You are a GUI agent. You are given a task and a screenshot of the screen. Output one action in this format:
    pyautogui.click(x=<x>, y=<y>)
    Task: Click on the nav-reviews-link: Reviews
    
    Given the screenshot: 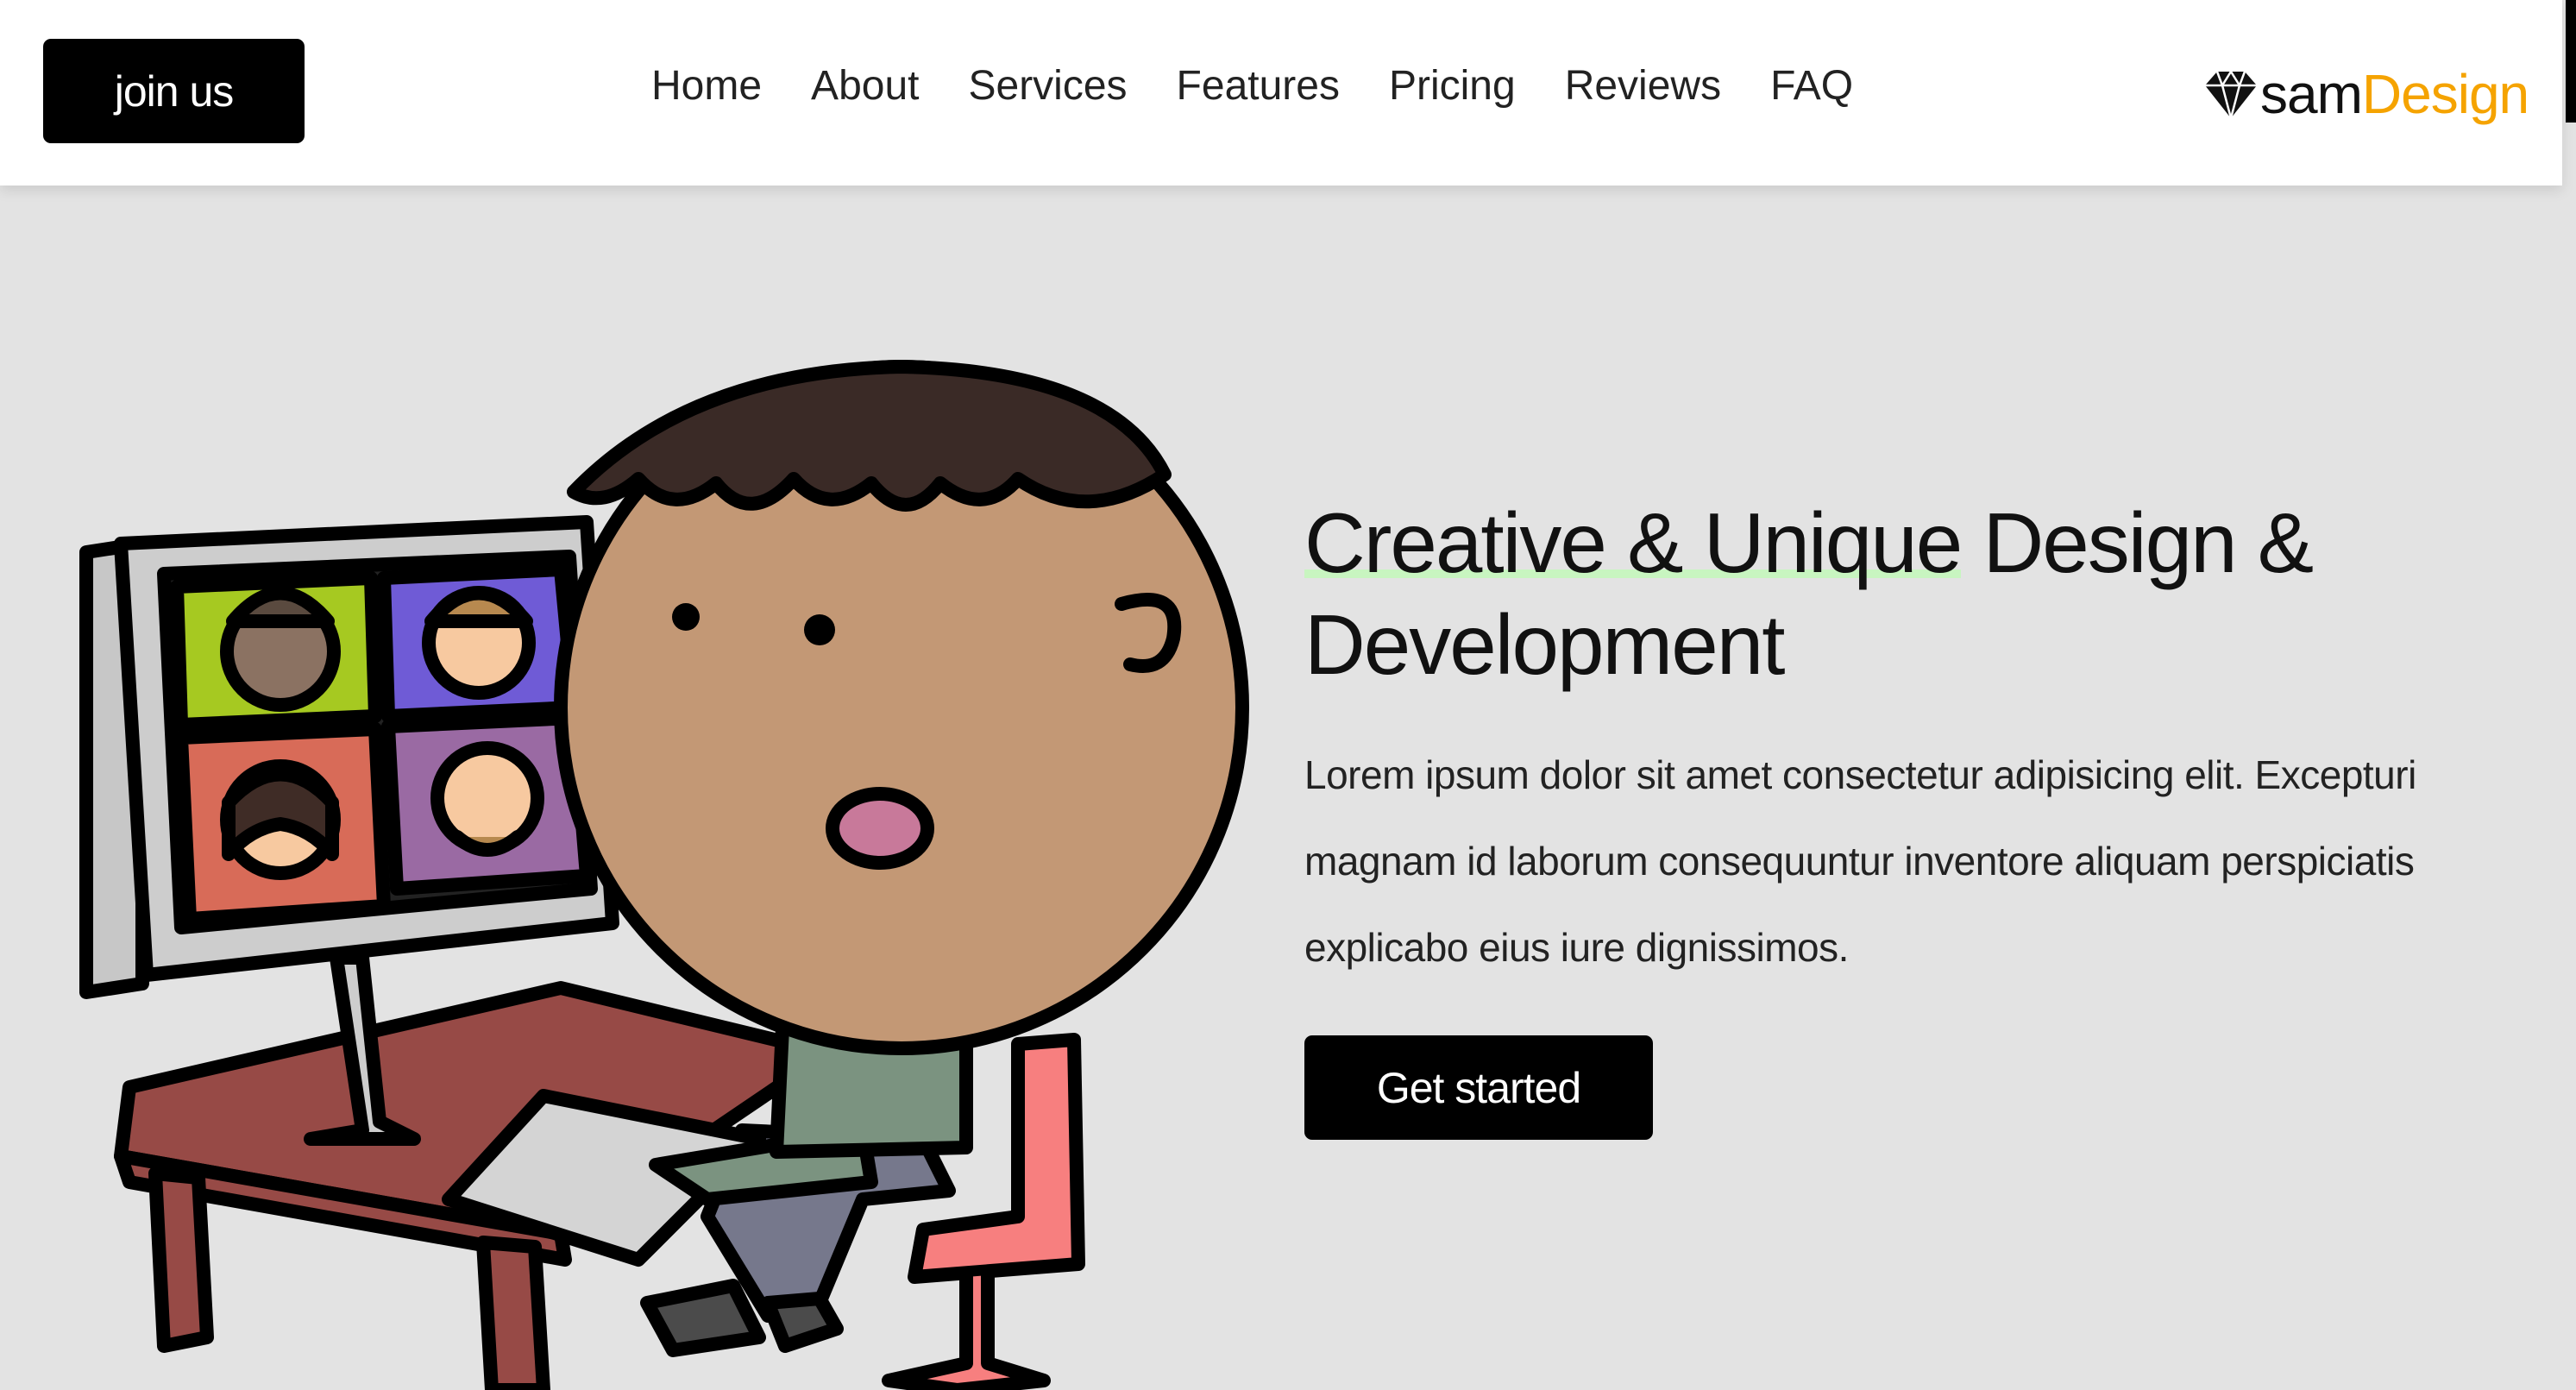 What is the action you would take?
    pyautogui.click(x=1643, y=86)
    